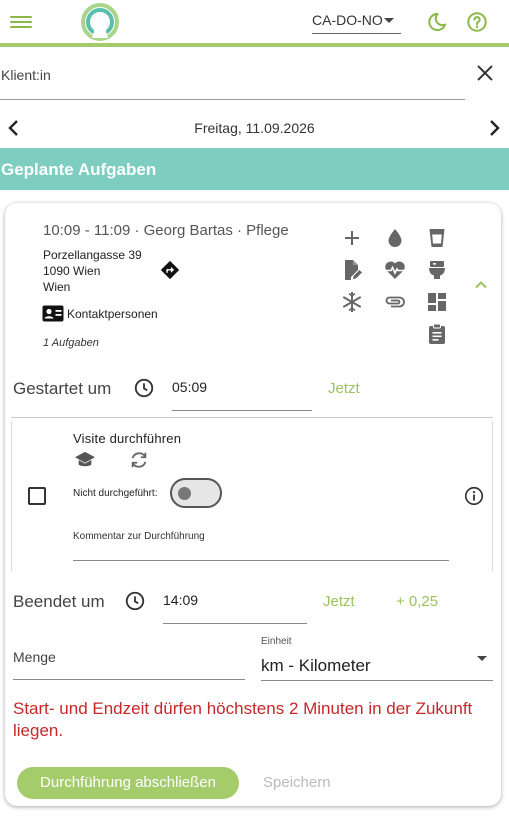 Image resolution: width=509 pixels, height=818 pixels. Describe the element at coordinates (395, 302) in the screenshot. I see `attachment-icon` at that location.